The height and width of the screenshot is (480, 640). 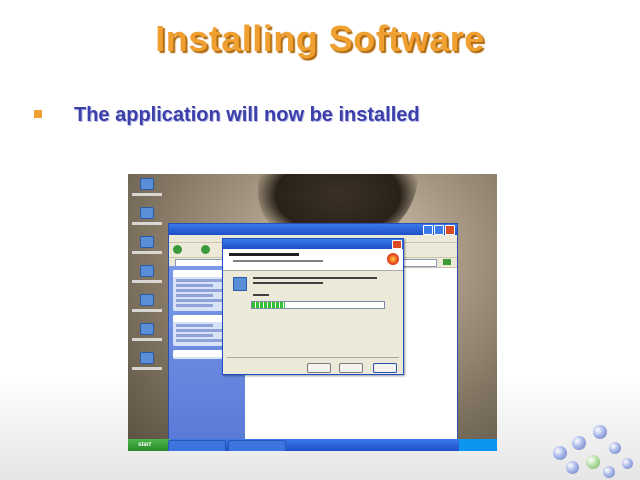 What do you see at coordinates (38, 114) in the screenshot?
I see `bullet-square-icon` at bounding box center [38, 114].